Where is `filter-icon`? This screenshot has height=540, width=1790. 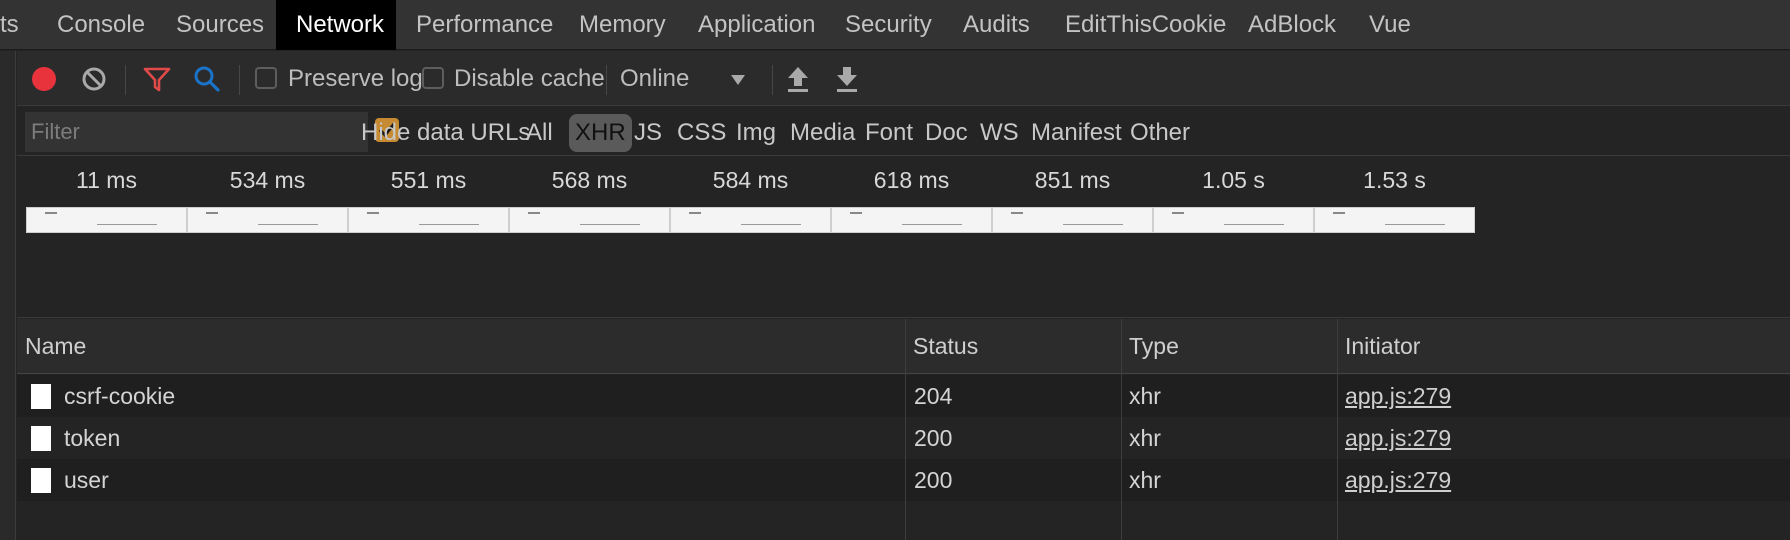 filter-icon is located at coordinates (157, 79).